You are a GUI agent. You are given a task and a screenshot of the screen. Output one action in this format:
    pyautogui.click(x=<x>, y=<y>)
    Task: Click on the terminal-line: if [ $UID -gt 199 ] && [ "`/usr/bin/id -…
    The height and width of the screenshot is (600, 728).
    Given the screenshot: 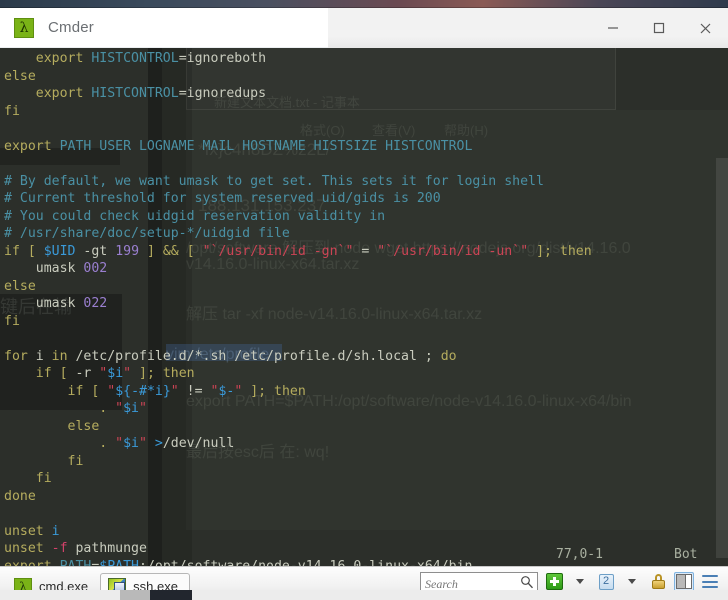 What is the action you would take?
    pyautogui.click(x=298, y=251)
    